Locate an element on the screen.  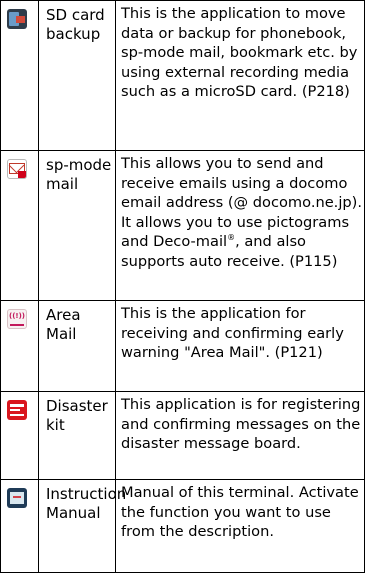
icon-cell: ((!)) is located at coordinates (19, 346).